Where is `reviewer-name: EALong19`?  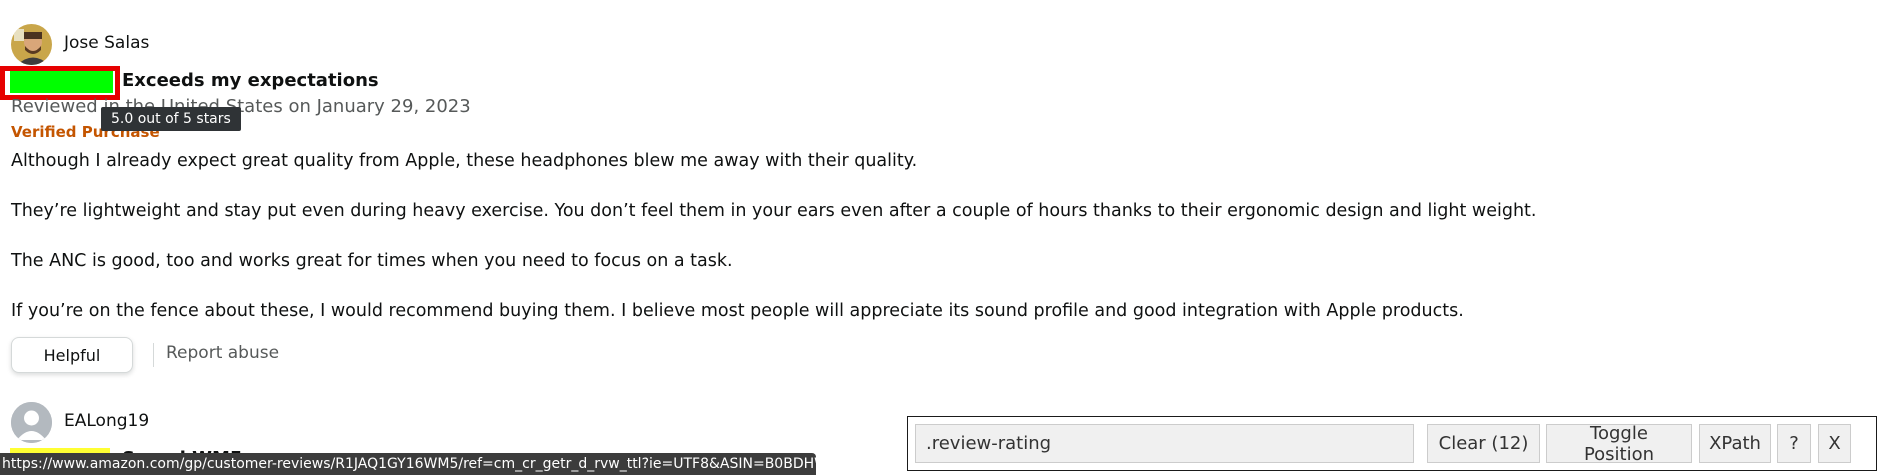
reviewer-name: EALong19 is located at coordinates (106, 421).